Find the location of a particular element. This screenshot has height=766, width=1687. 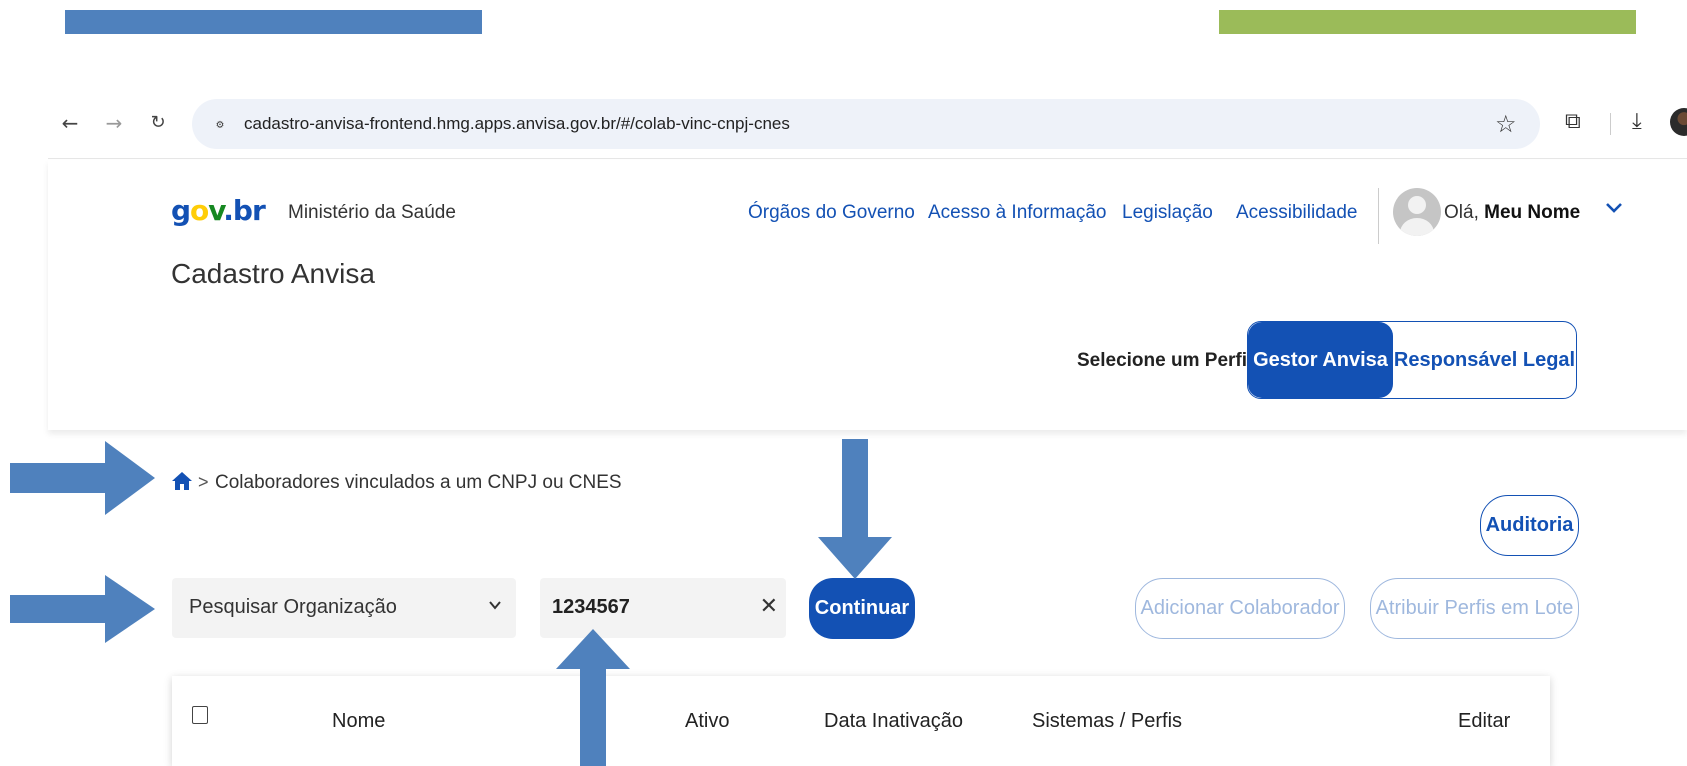

home-icon is located at coordinates (182, 481).